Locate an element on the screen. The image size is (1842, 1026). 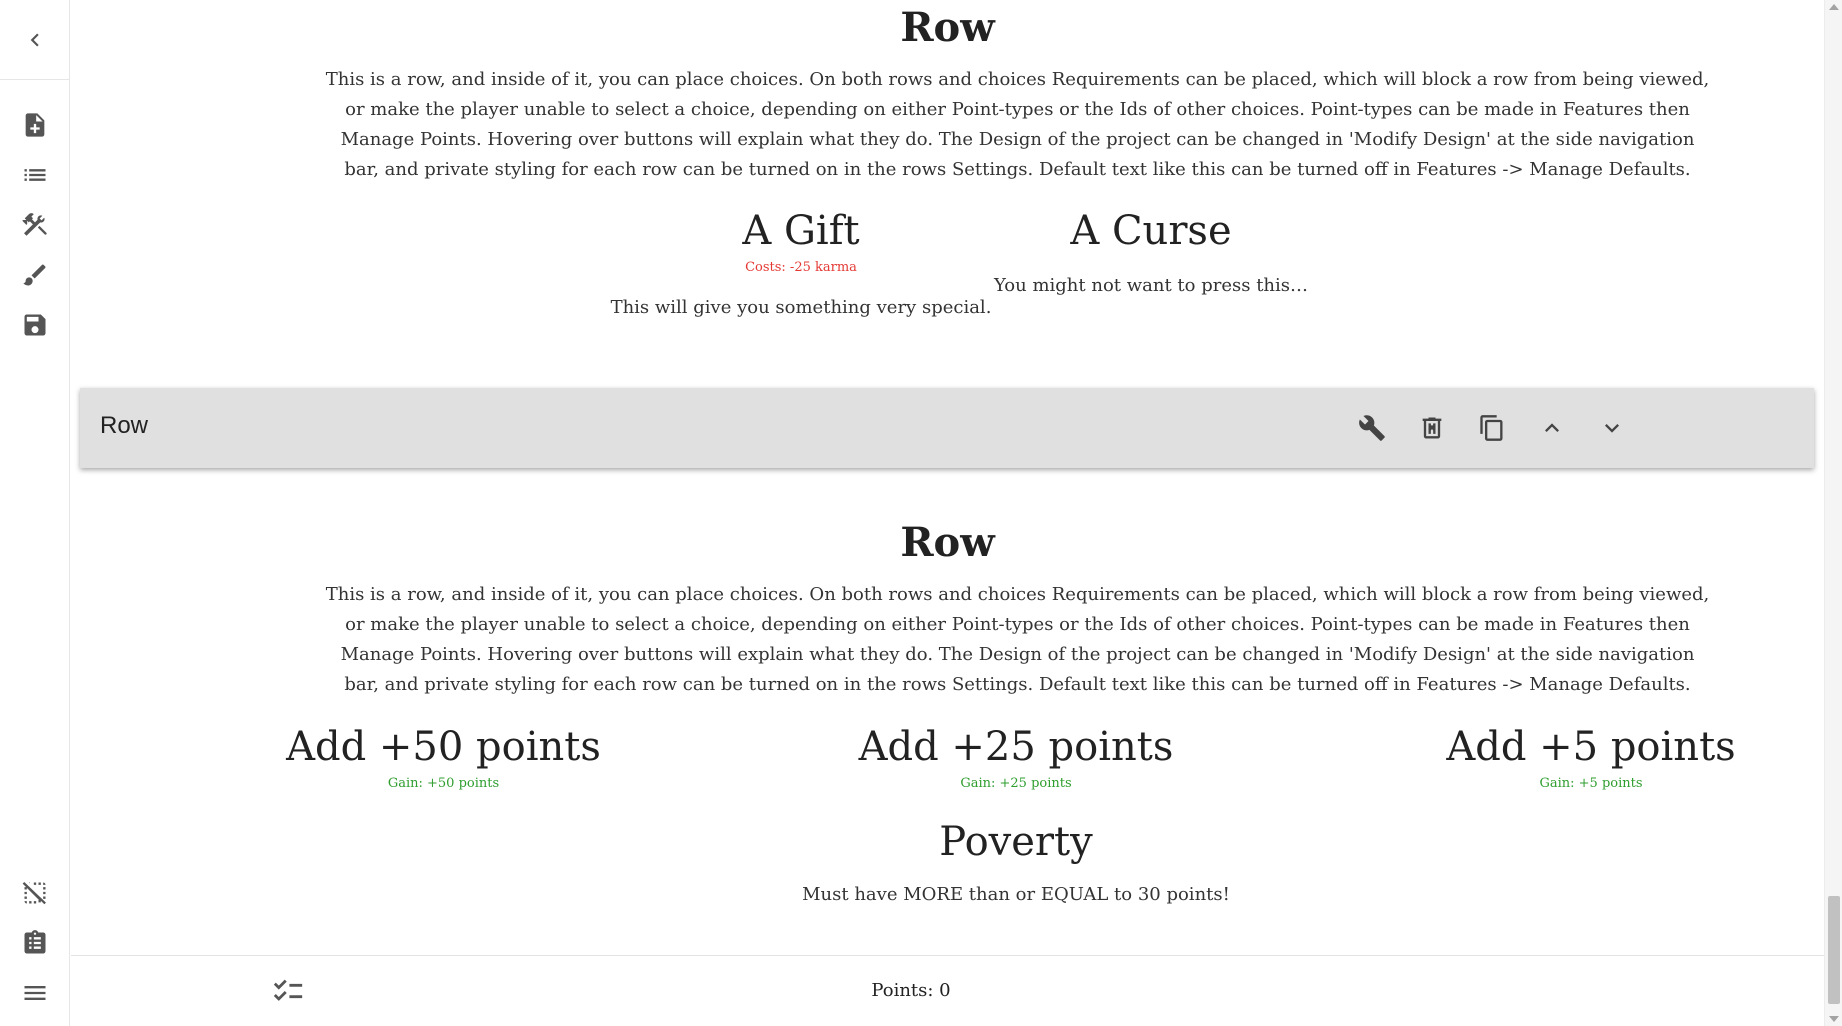
row-copy-button is located at coordinates (1492, 428).